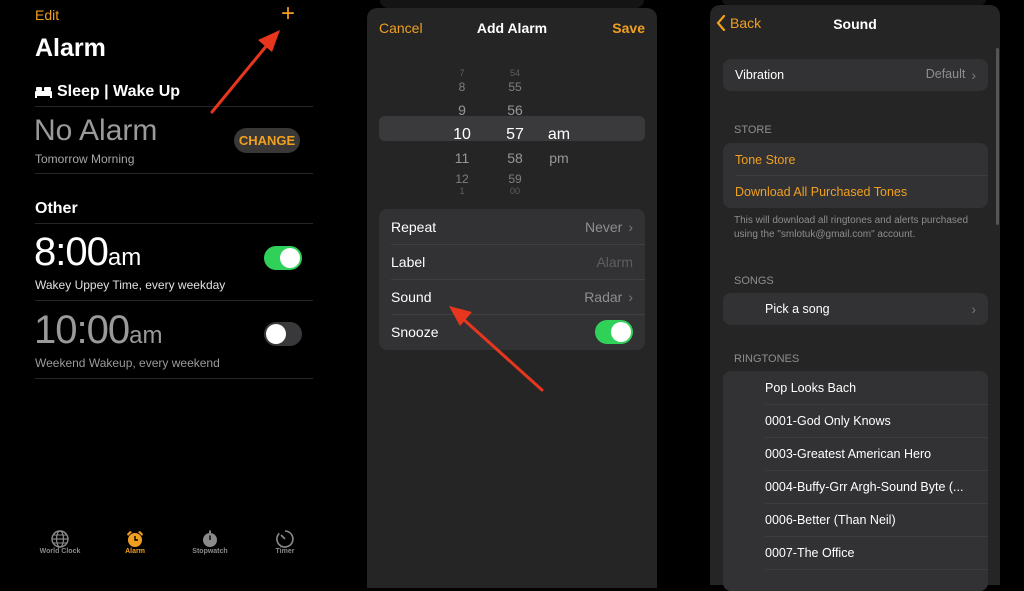 The image size is (1024, 591). What do you see at coordinates (85, 159) in the screenshot?
I see `sleep-alarm-subtitle: Tomorrow Morning` at bounding box center [85, 159].